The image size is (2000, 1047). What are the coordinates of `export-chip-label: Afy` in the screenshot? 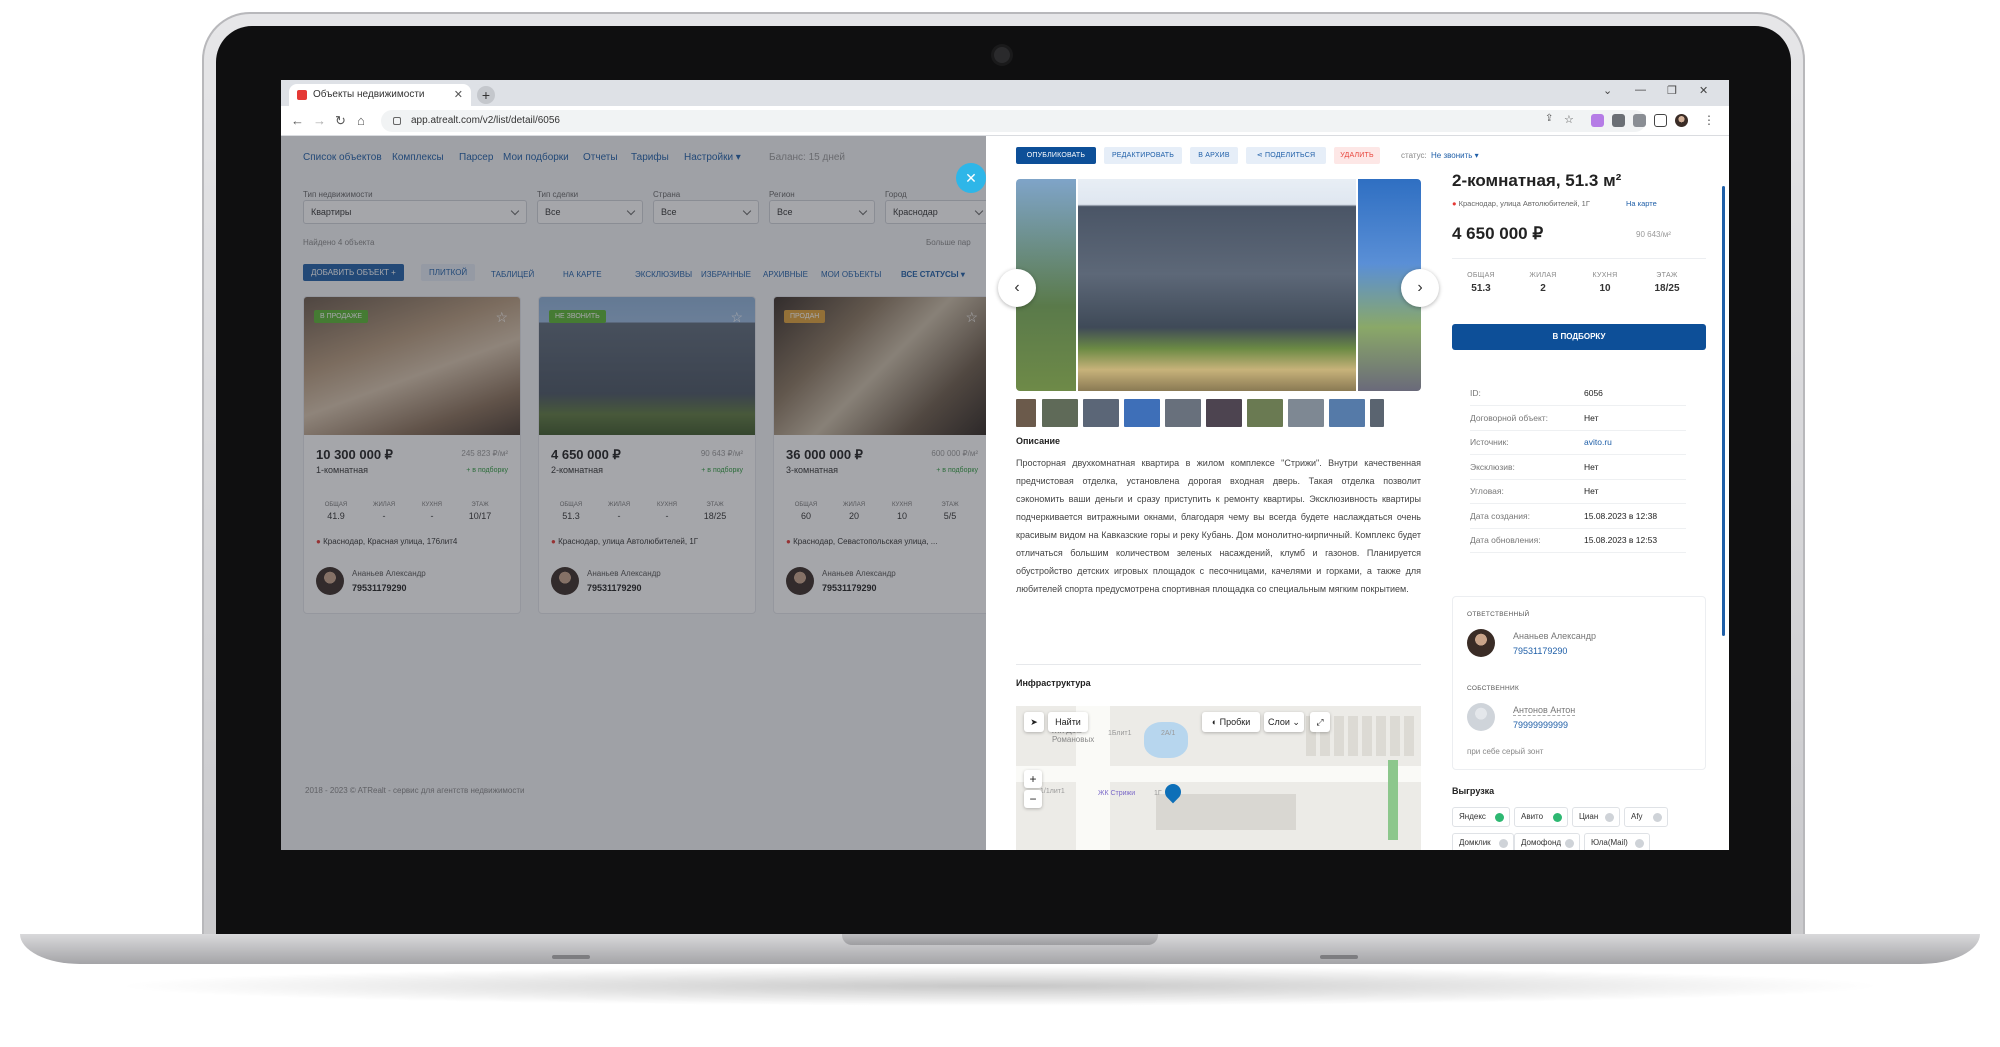 It's located at (1637, 816).